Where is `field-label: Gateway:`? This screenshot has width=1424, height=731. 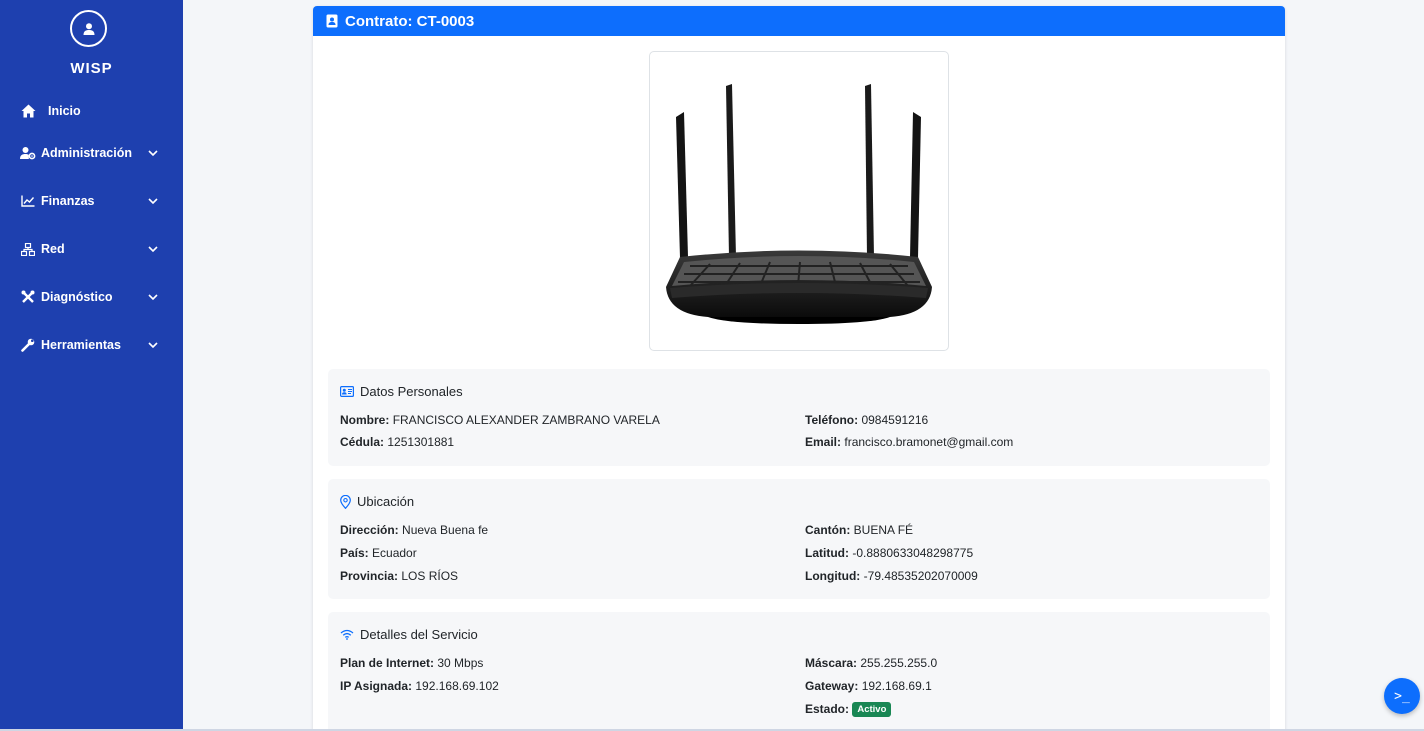 field-label: Gateway: is located at coordinates (832, 686).